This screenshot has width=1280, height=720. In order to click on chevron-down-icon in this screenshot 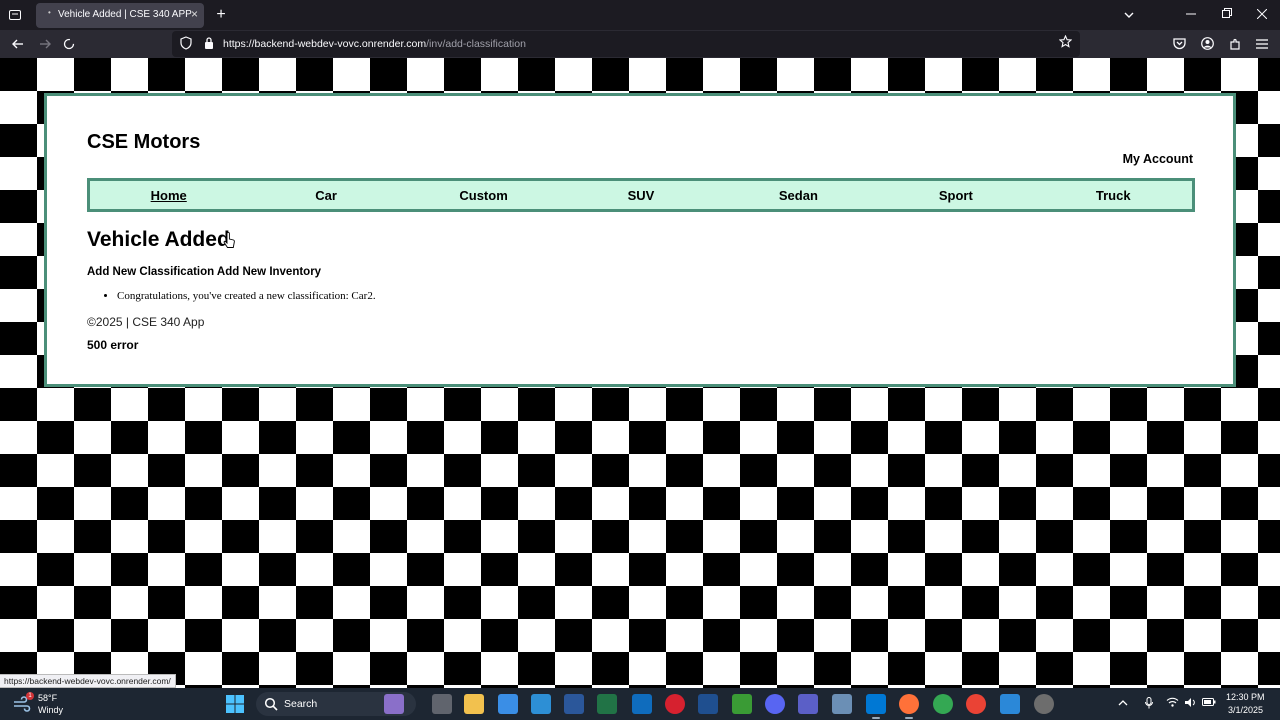, I will do `click(1129, 15)`.